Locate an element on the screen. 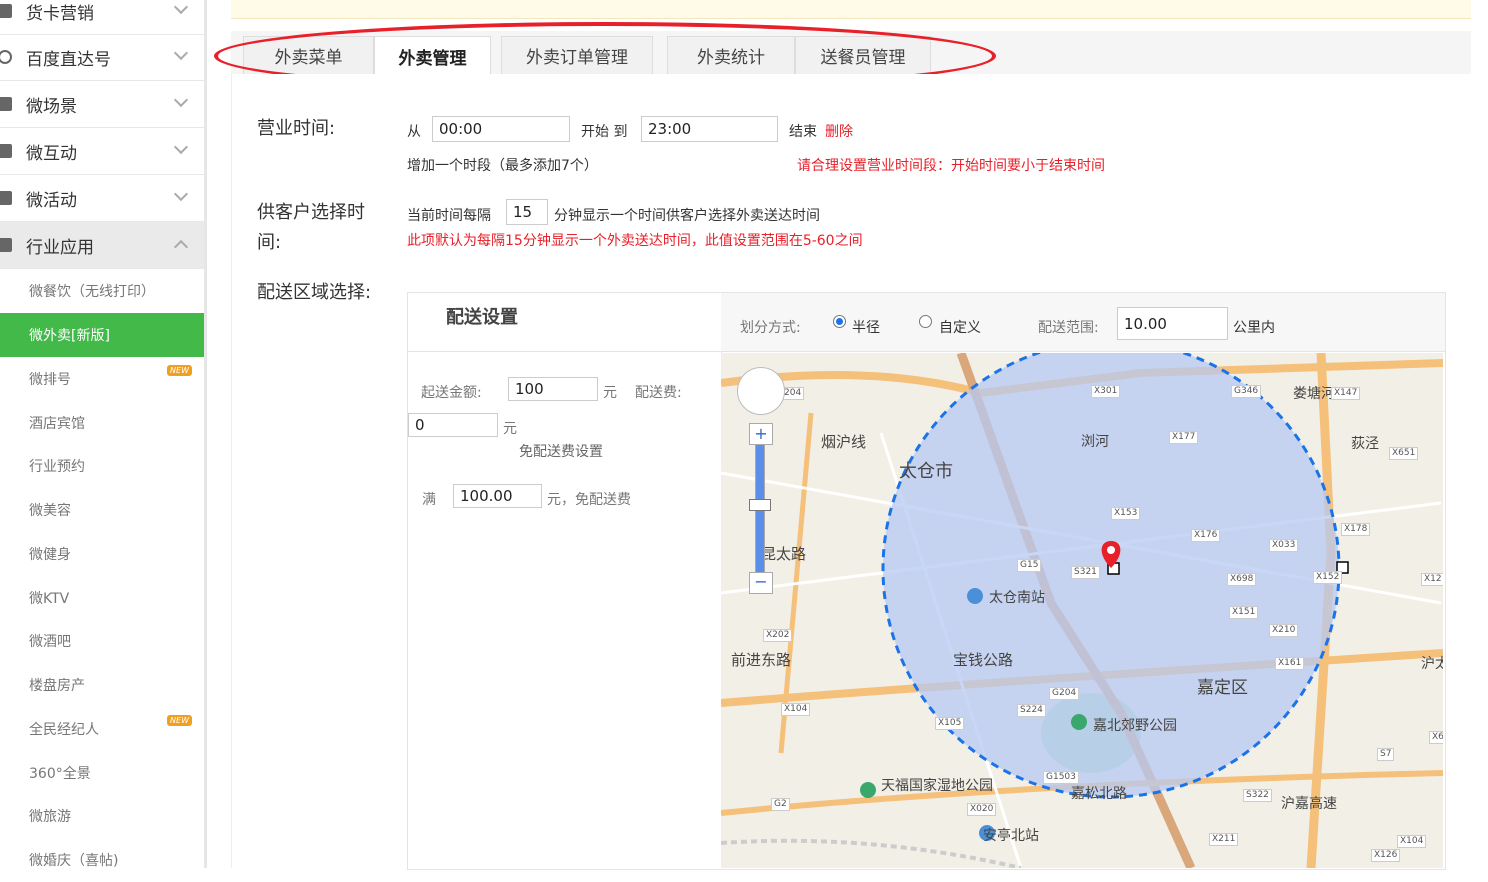 The width and height of the screenshot is (1488, 882). range-input is located at coordinates (1172, 323).